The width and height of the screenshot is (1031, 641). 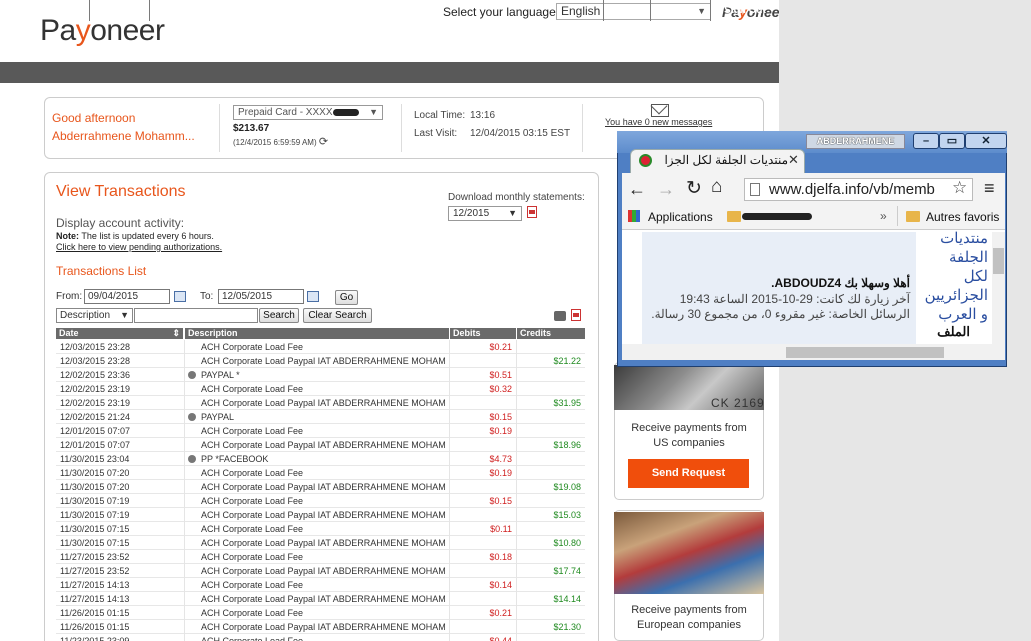 I want to click on column-header-debits: Debits, so click(x=483, y=333).